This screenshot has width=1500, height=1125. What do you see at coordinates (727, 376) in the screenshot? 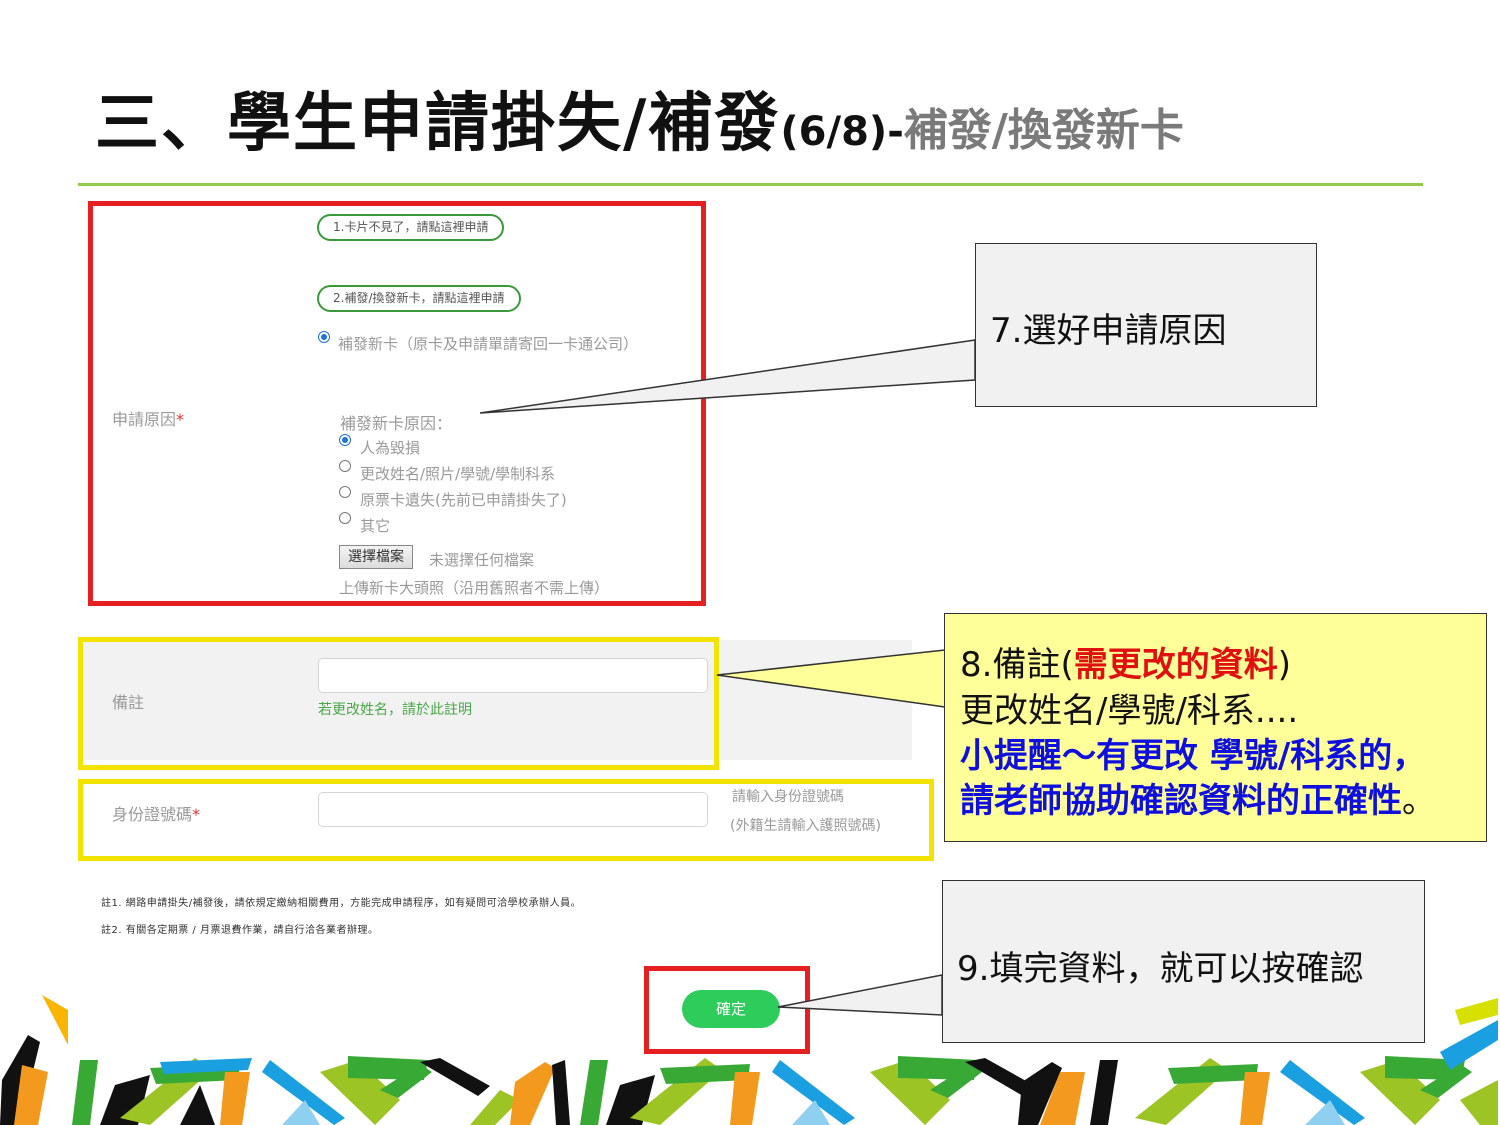
I see `pointer-step7` at bounding box center [727, 376].